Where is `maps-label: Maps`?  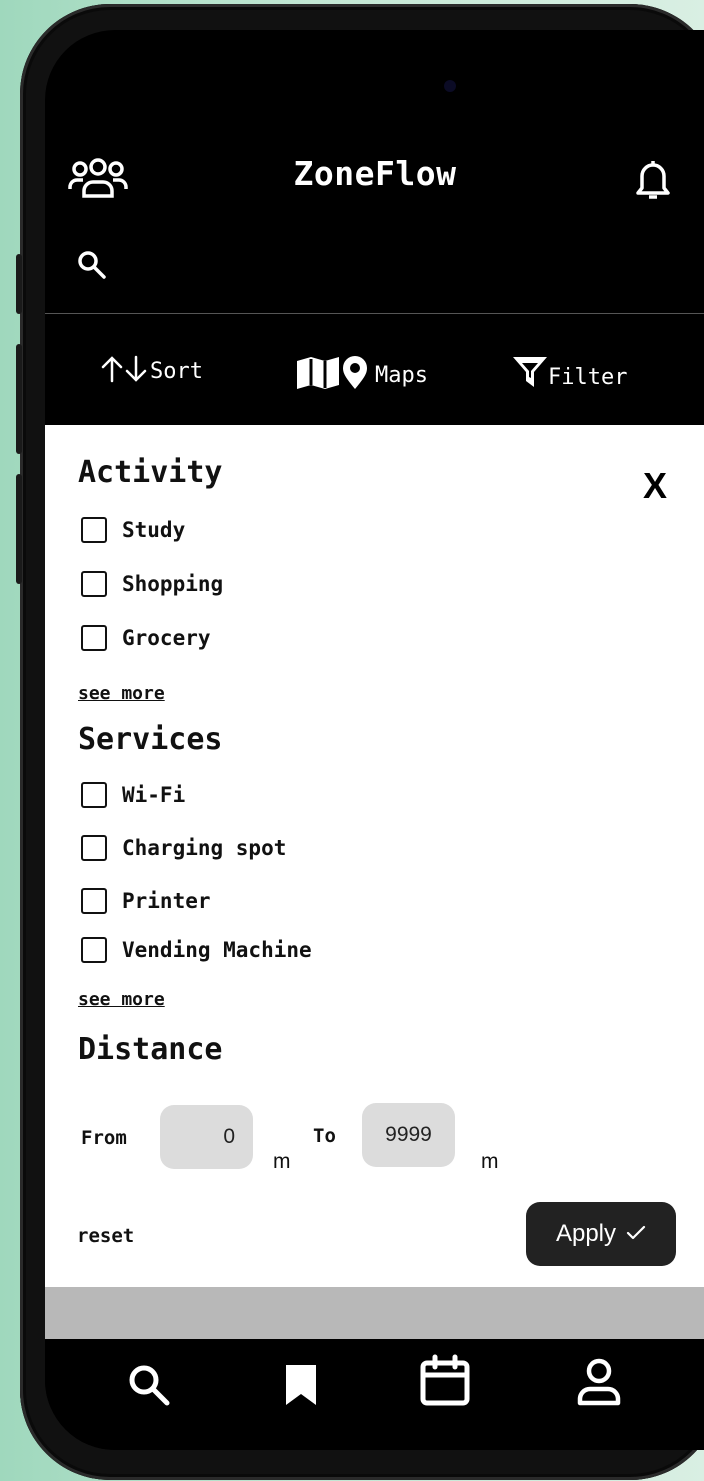 maps-label: Maps is located at coordinates (401, 375).